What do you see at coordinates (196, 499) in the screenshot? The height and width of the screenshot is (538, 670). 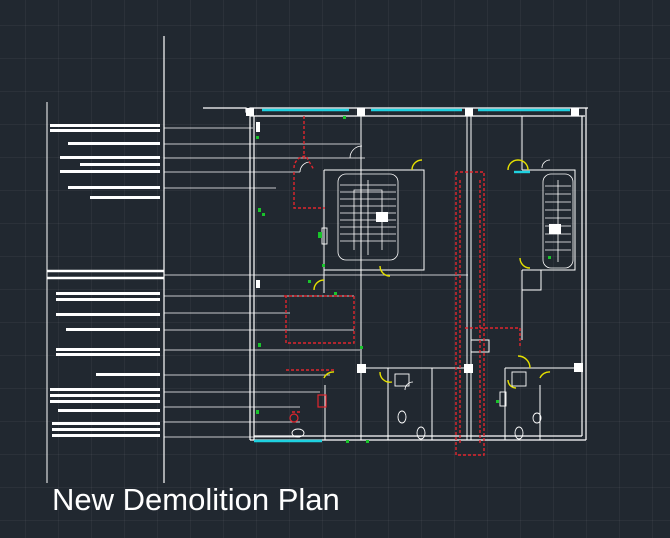 I see `drawing-title: New Demolition Plan` at bounding box center [196, 499].